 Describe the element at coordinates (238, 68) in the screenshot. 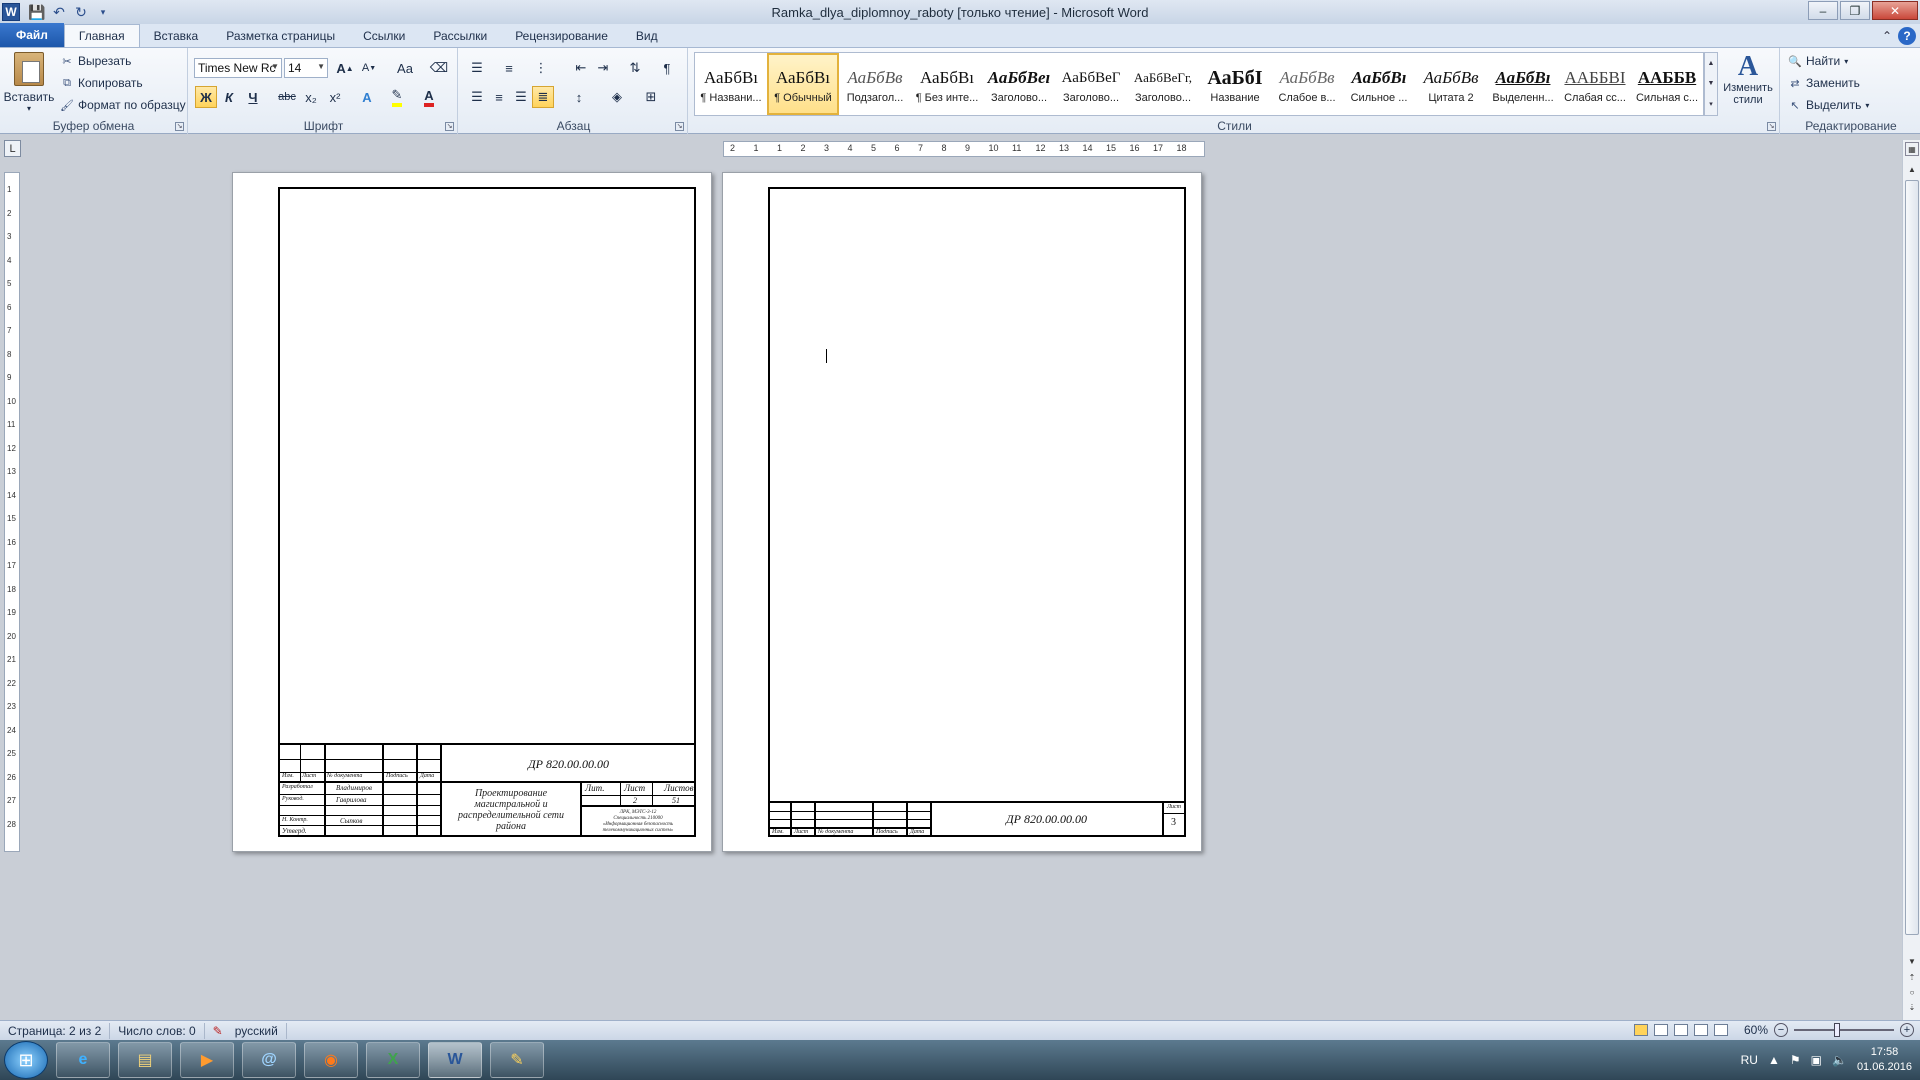

I see `font-name-select: Times New Rc ▼` at that location.